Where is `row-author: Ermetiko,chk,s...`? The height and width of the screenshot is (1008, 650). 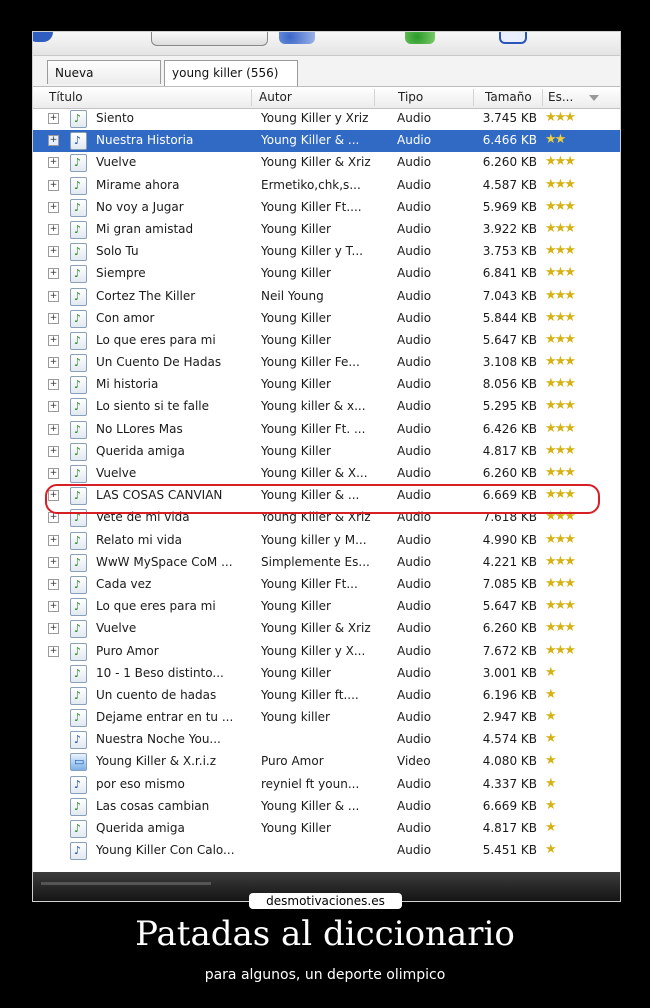 row-author: Ermetiko,chk,s... is located at coordinates (311, 184).